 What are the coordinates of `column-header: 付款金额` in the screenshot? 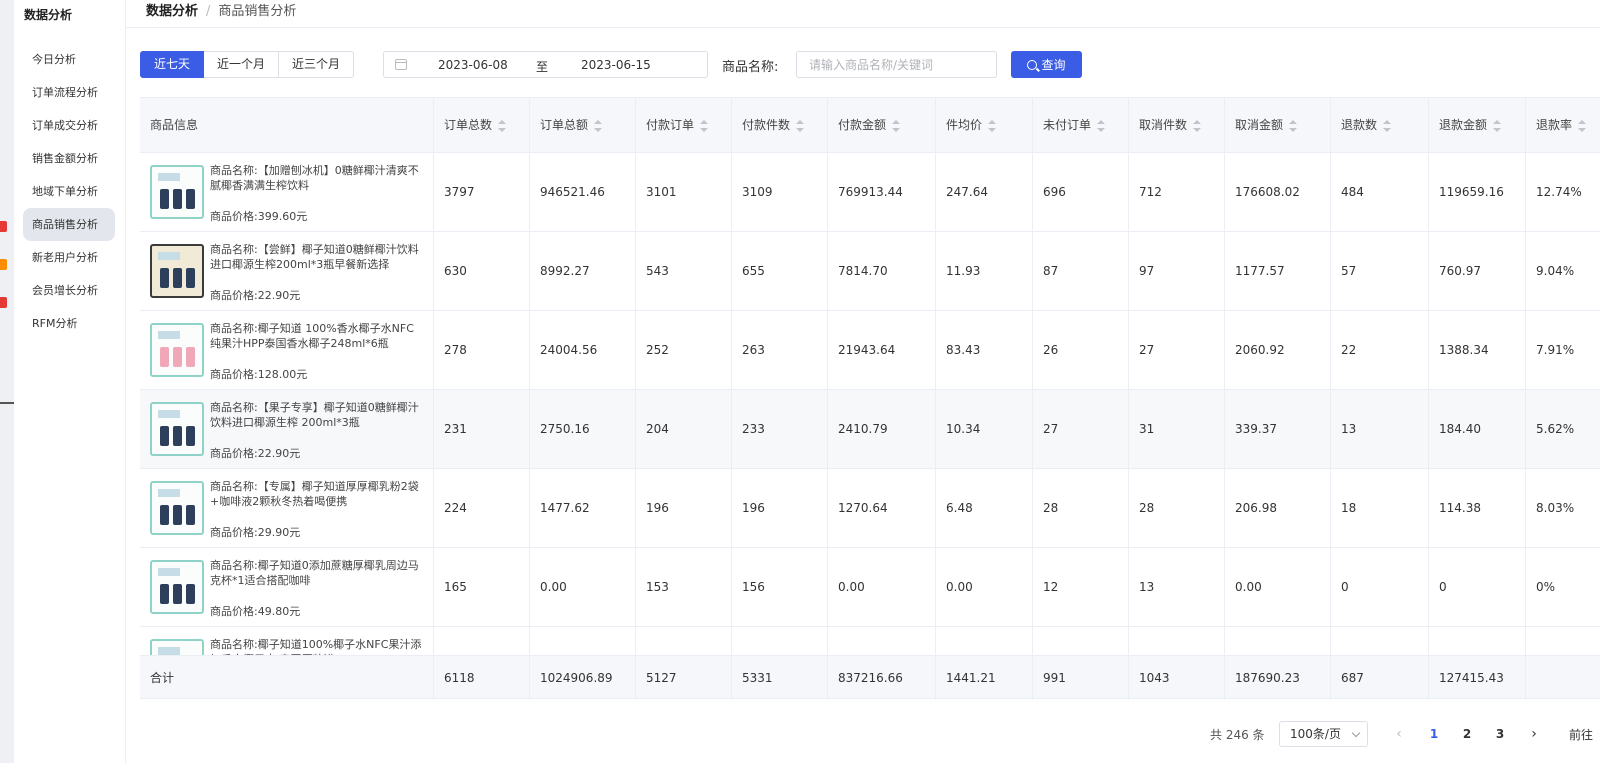 It's located at (881, 125).